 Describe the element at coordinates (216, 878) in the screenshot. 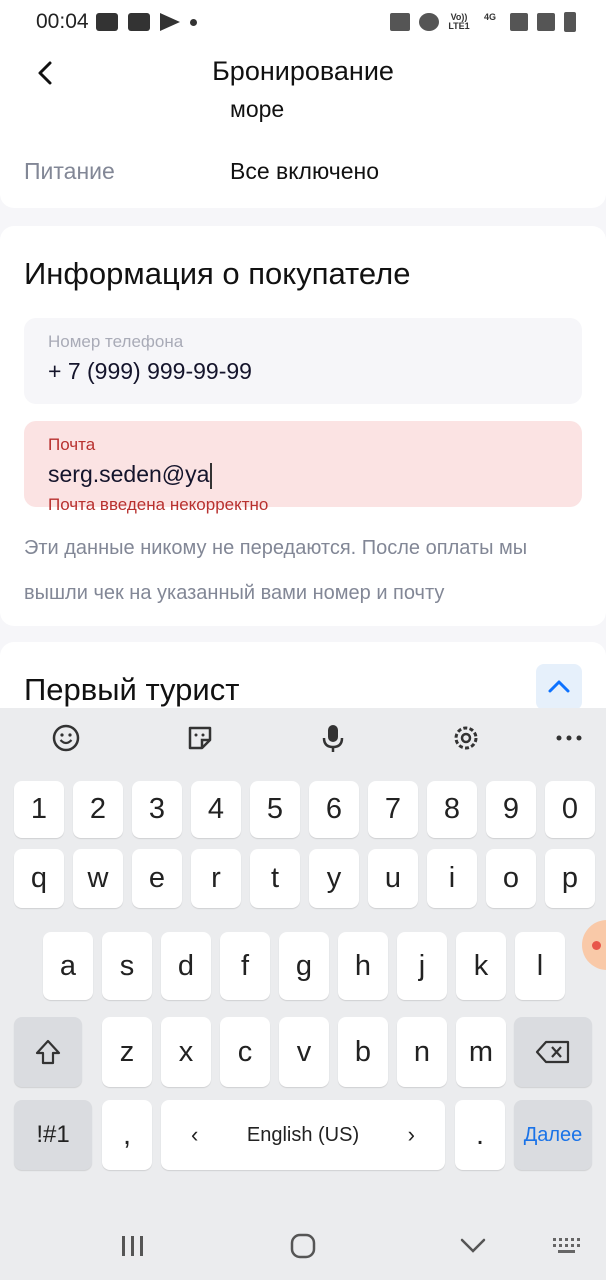

I see `key-r: r` at that location.